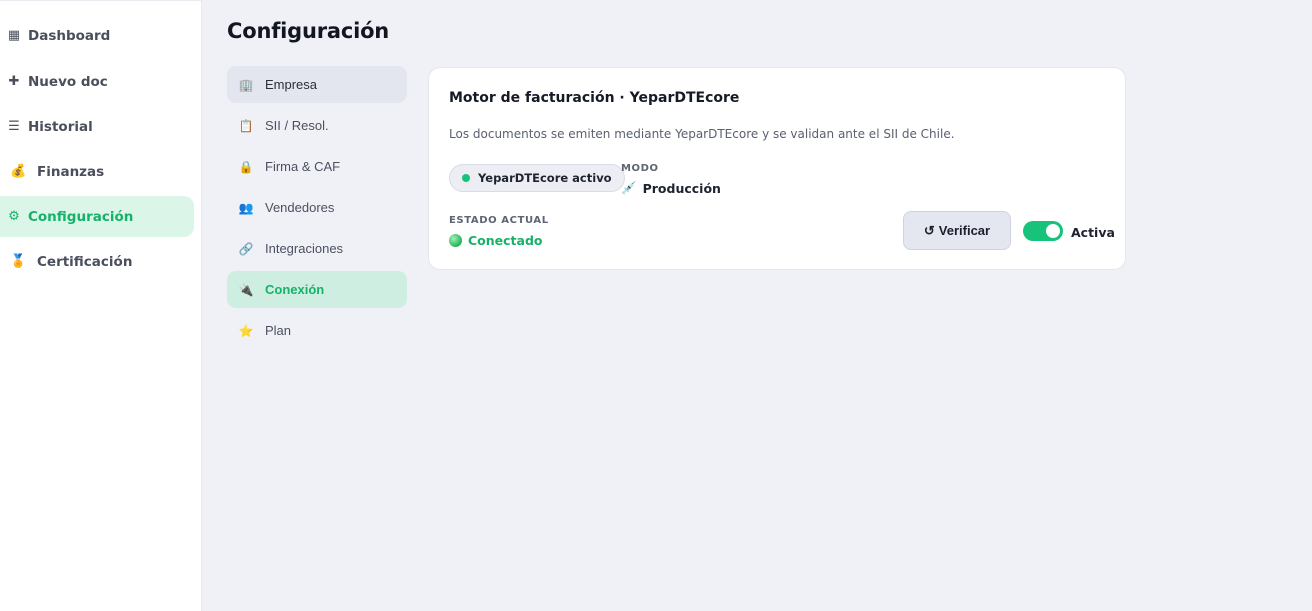 The image size is (1312, 611). Describe the element at coordinates (297, 125) in the screenshot. I see `subnav-item-label: SII / Resol.` at that location.